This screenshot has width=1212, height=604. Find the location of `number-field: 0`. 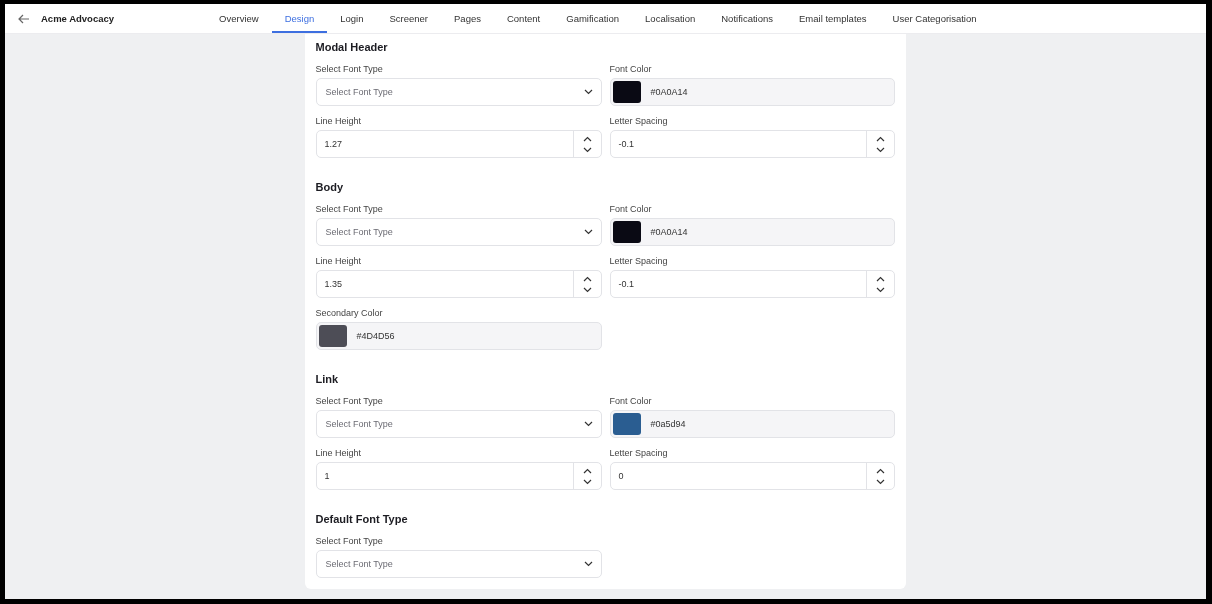

number-field: 0 is located at coordinates (752, 476).